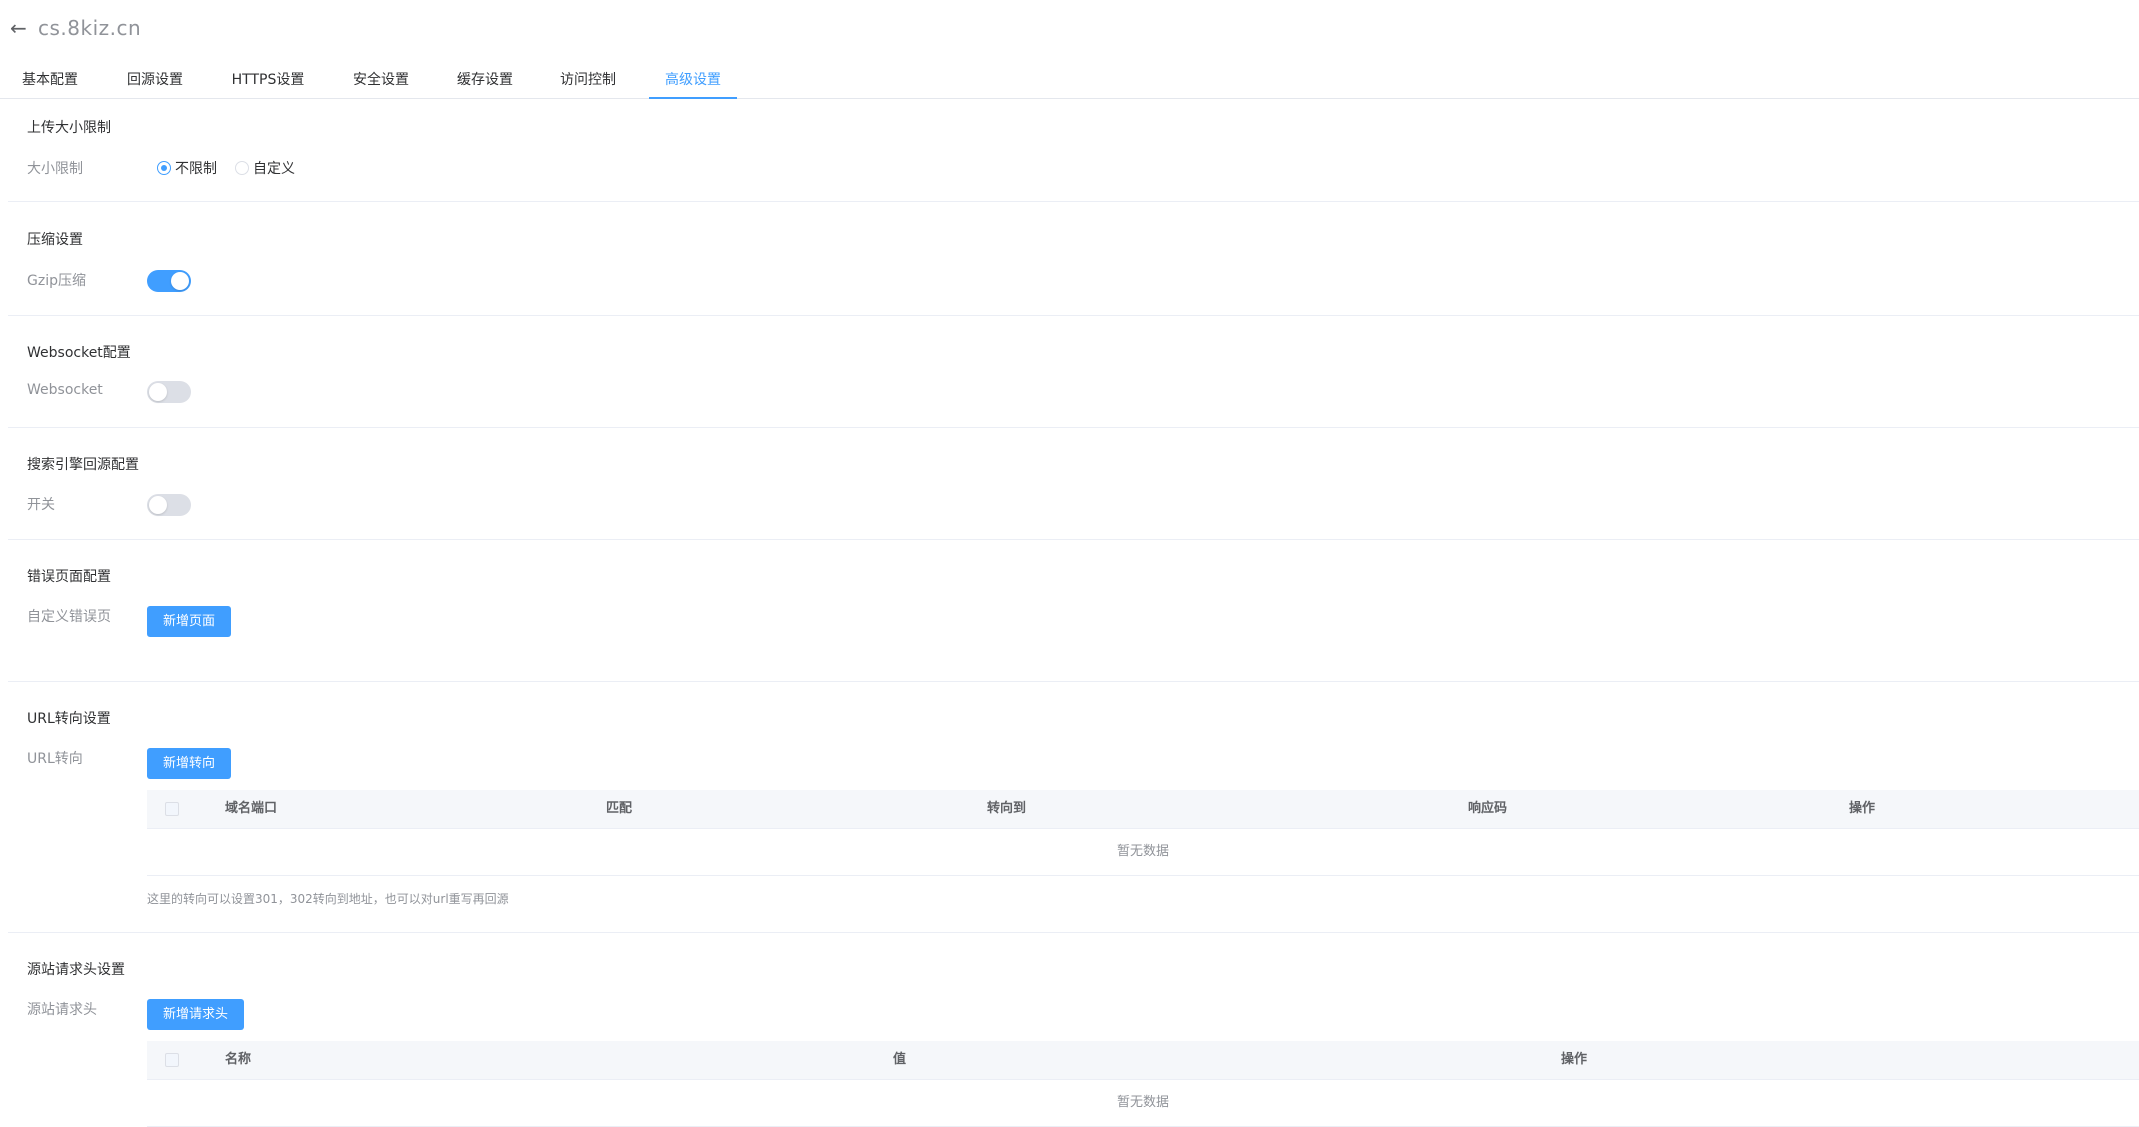 Image resolution: width=2139 pixels, height=1127 pixels. What do you see at coordinates (187, 168) in the screenshot?
I see `radio-unlimited: 不限制` at bounding box center [187, 168].